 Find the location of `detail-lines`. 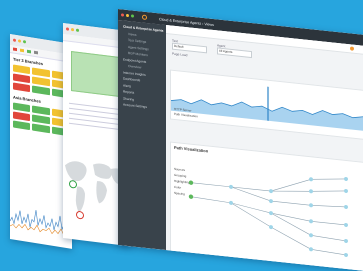

detail-lines is located at coordinates (97, 117).